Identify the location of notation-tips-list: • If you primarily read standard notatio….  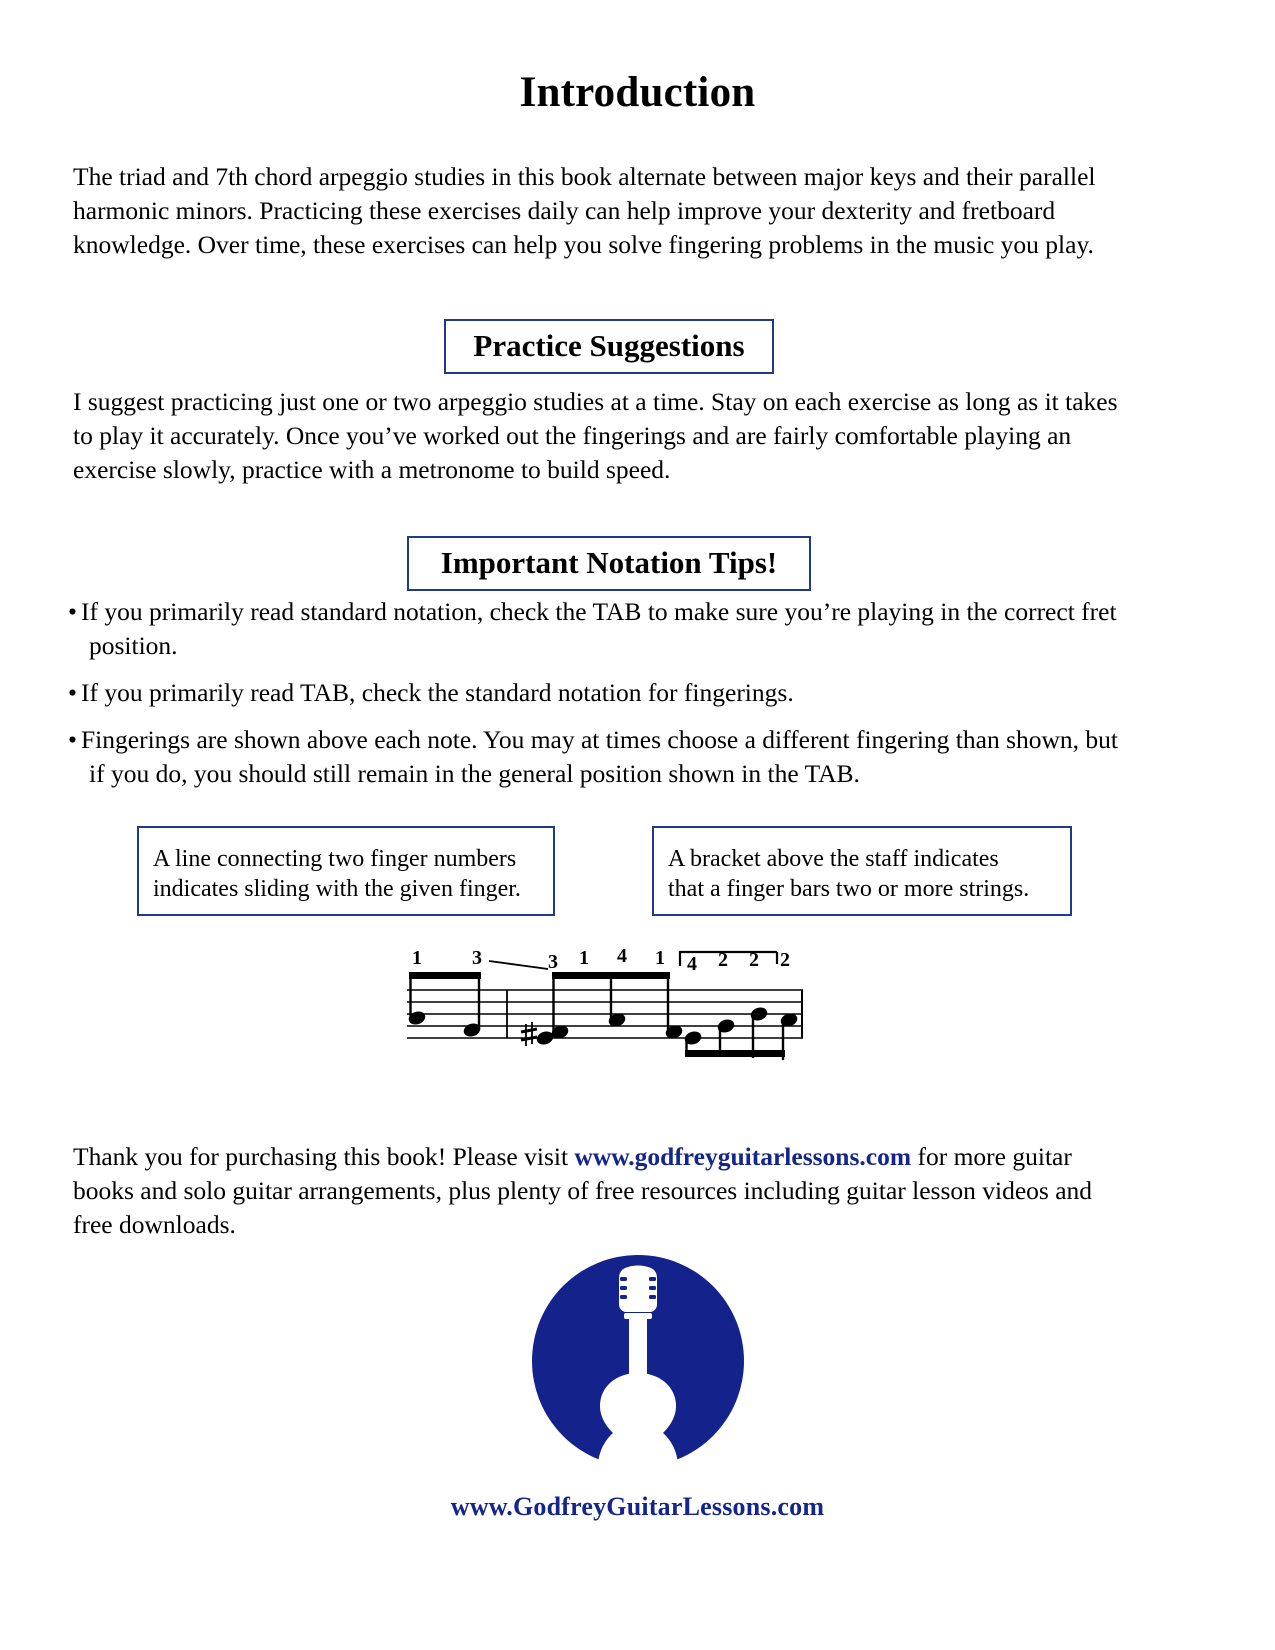
(603, 699).